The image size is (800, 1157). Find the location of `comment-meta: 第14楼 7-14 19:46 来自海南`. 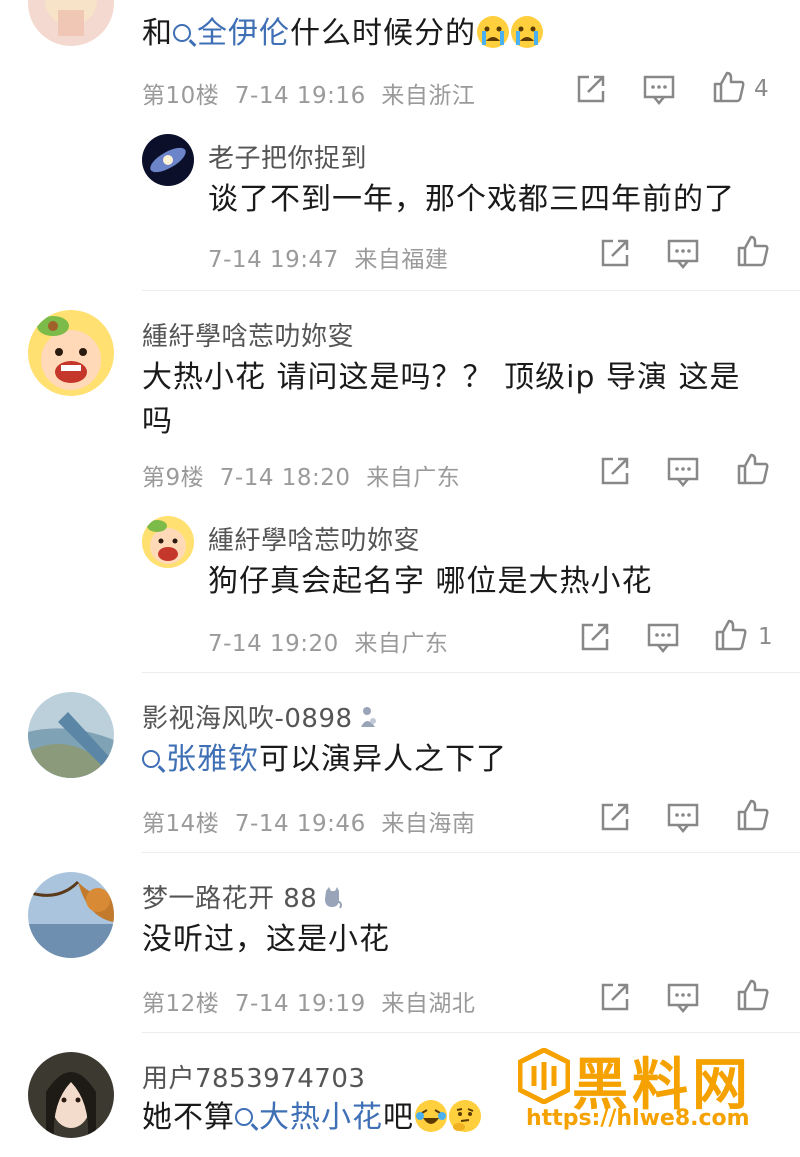

comment-meta: 第14楼 7-14 19:46 来自海南 is located at coordinates (309, 824).